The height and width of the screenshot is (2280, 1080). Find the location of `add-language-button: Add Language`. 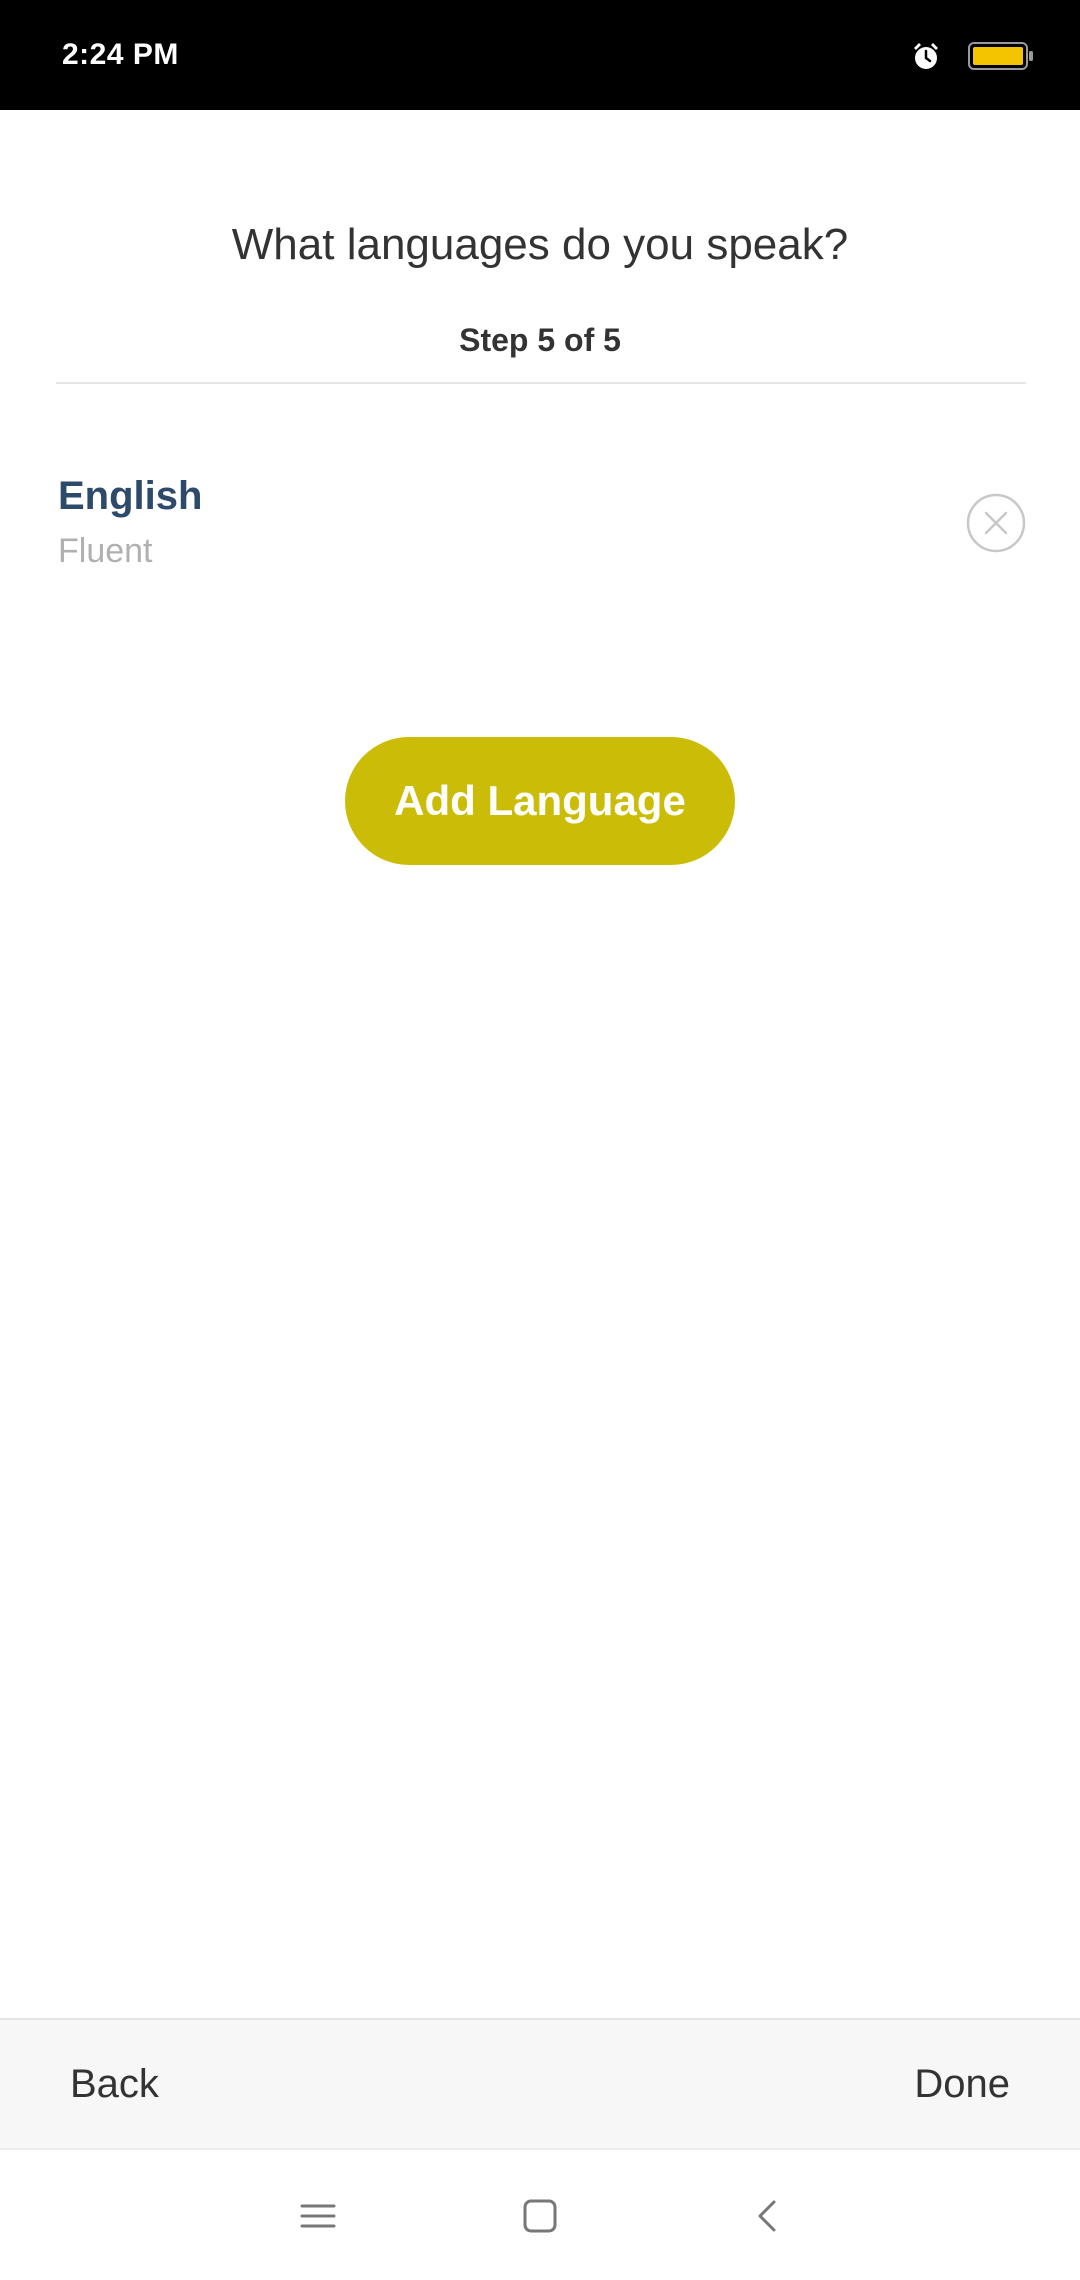

add-language-button: Add Language is located at coordinates (540, 801).